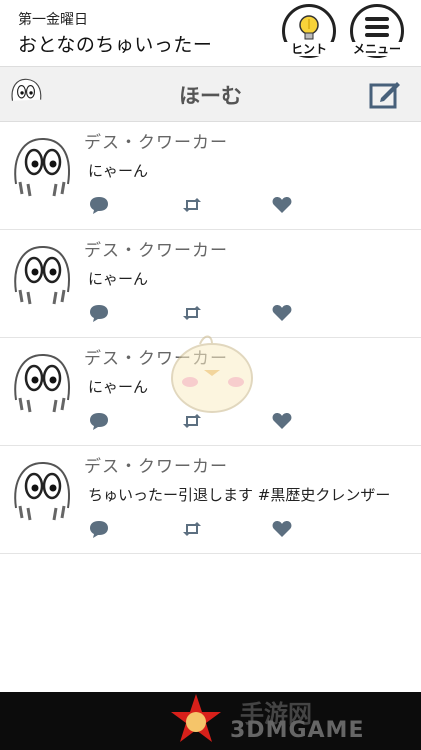  I want to click on menu-label: メニュー, so click(377, 49).